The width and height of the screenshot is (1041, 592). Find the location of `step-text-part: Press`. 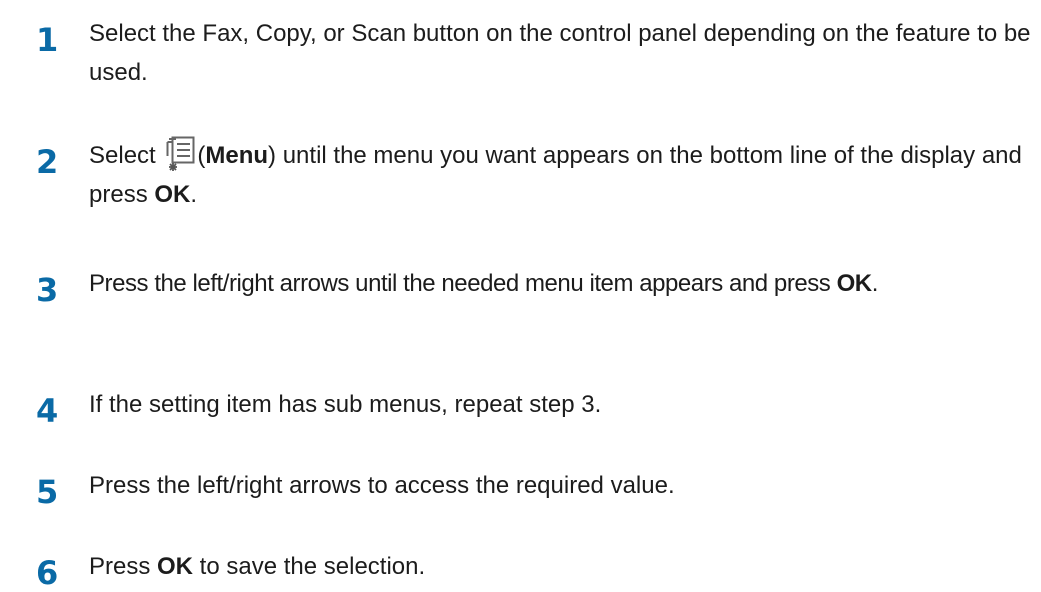

step-text-part: Press is located at coordinates (123, 566).